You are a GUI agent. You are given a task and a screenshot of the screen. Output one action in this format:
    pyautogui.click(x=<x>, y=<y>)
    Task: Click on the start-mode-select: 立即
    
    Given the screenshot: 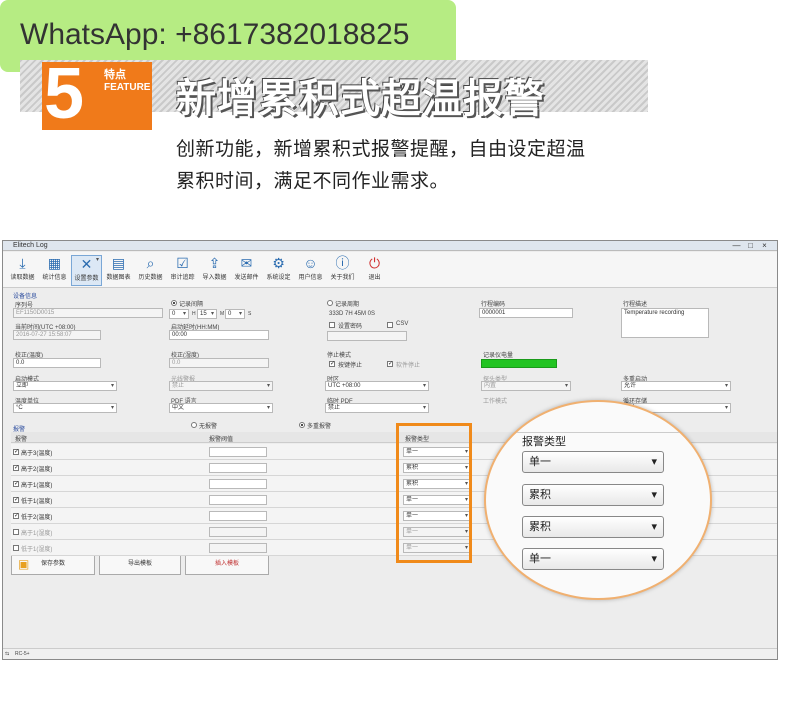 What is the action you would take?
    pyautogui.click(x=65, y=386)
    